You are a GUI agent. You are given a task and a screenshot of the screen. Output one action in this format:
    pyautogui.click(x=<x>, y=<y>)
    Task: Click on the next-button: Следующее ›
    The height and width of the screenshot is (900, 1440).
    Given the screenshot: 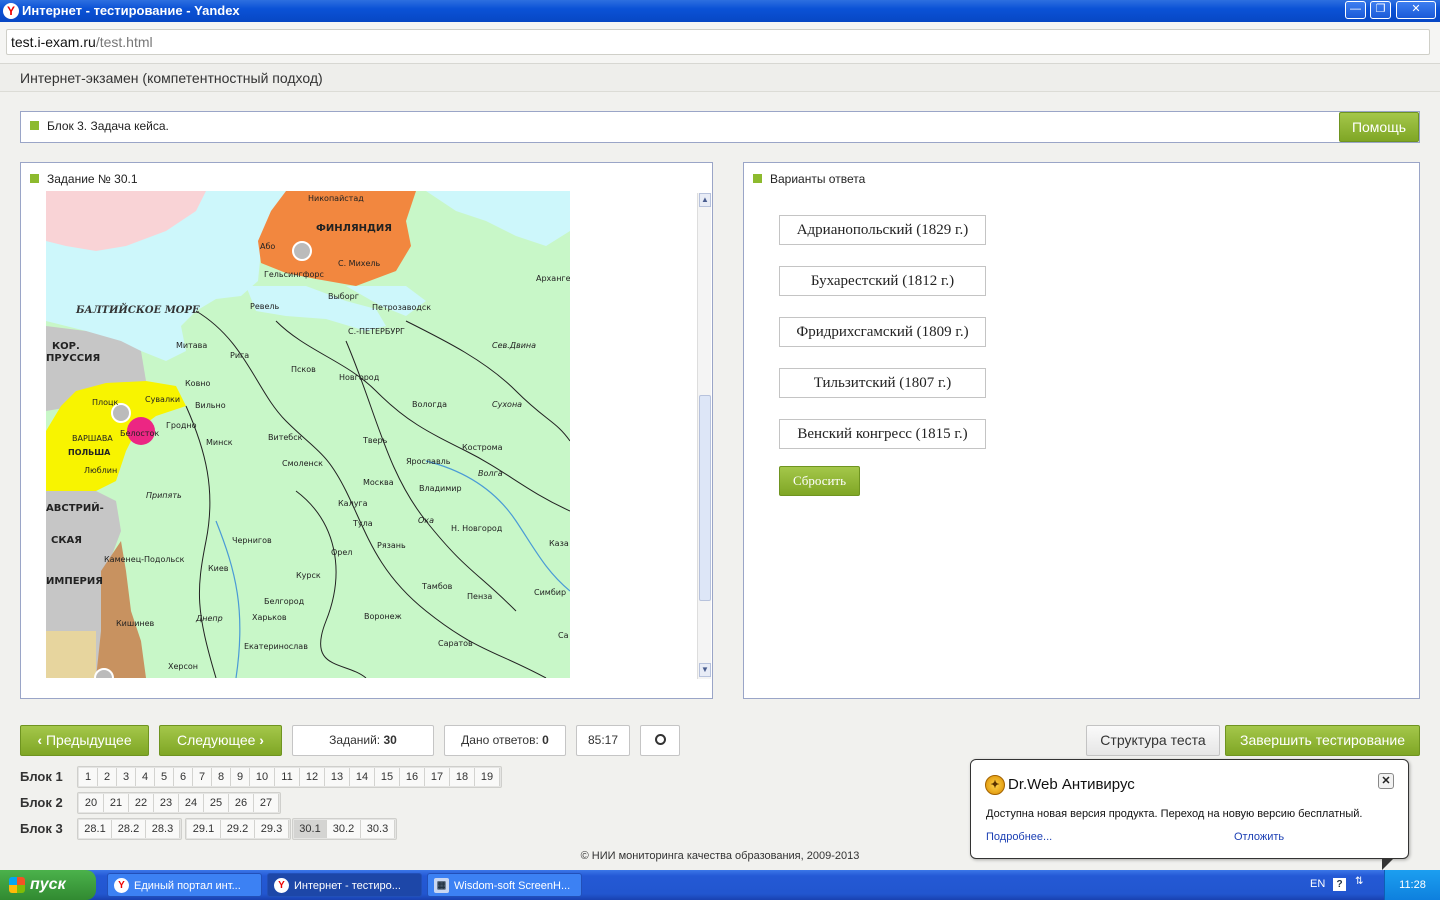 What is the action you would take?
    pyautogui.click(x=220, y=740)
    